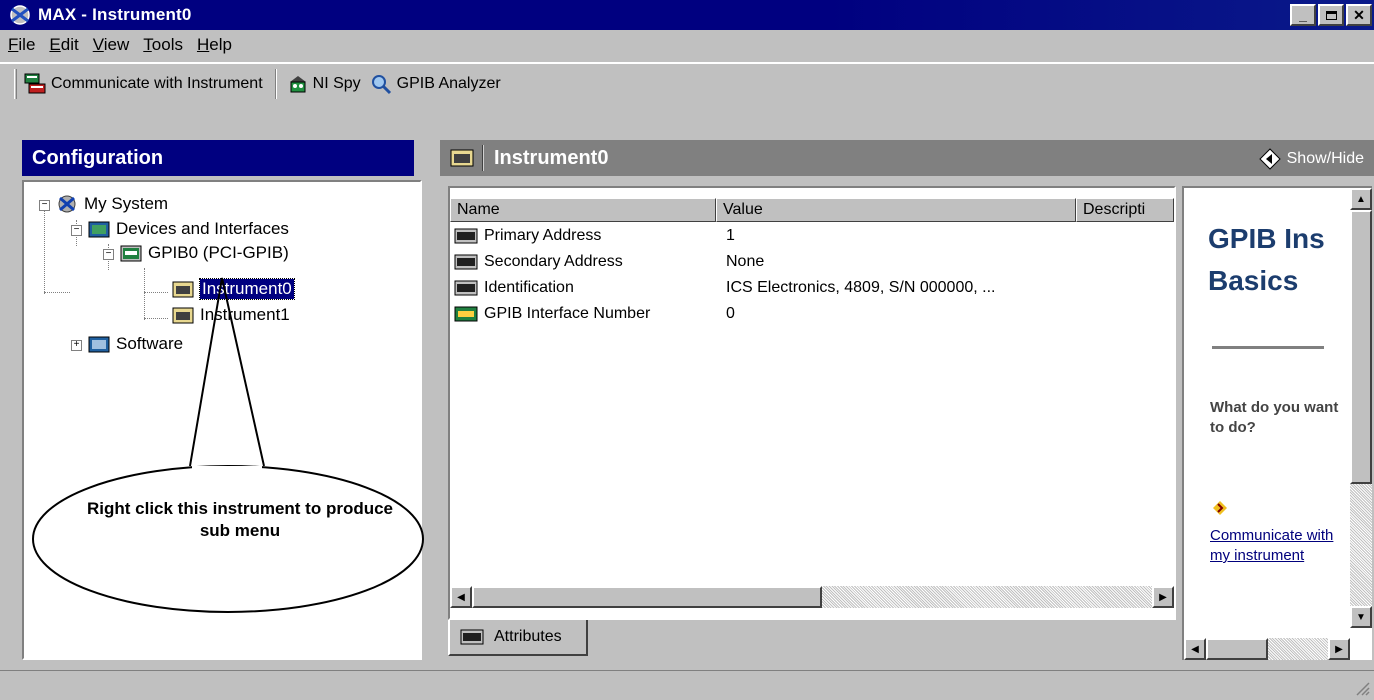 Image resolution: width=1374 pixels, height=700 pixels. I want to click on column-header-value: Value, so click(896, 210).